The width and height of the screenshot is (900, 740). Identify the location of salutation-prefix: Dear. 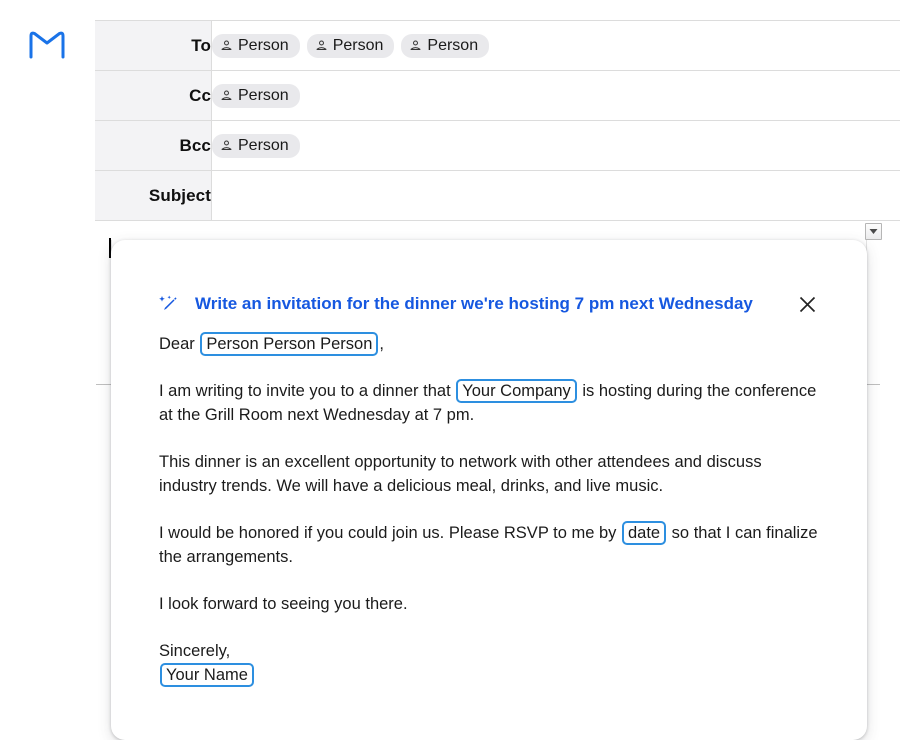
(179, 344).